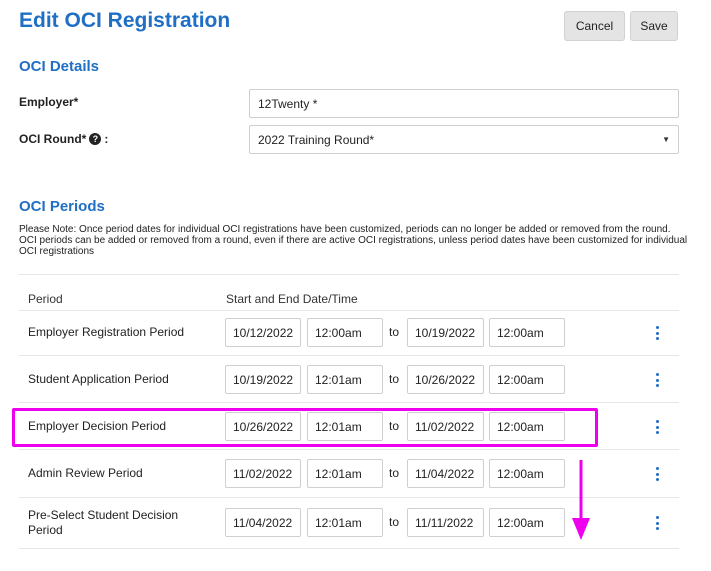  I want to click on end-date-input: 11/02/2022, so click(445, 426).